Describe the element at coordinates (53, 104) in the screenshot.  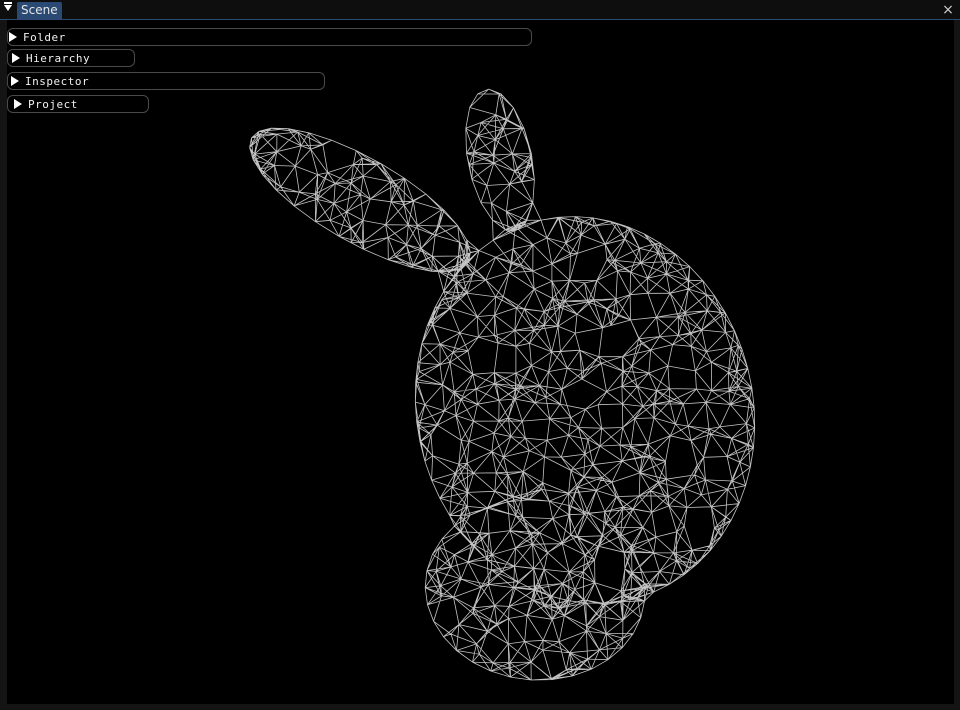
I see `panel-project-label: Project` at that location.